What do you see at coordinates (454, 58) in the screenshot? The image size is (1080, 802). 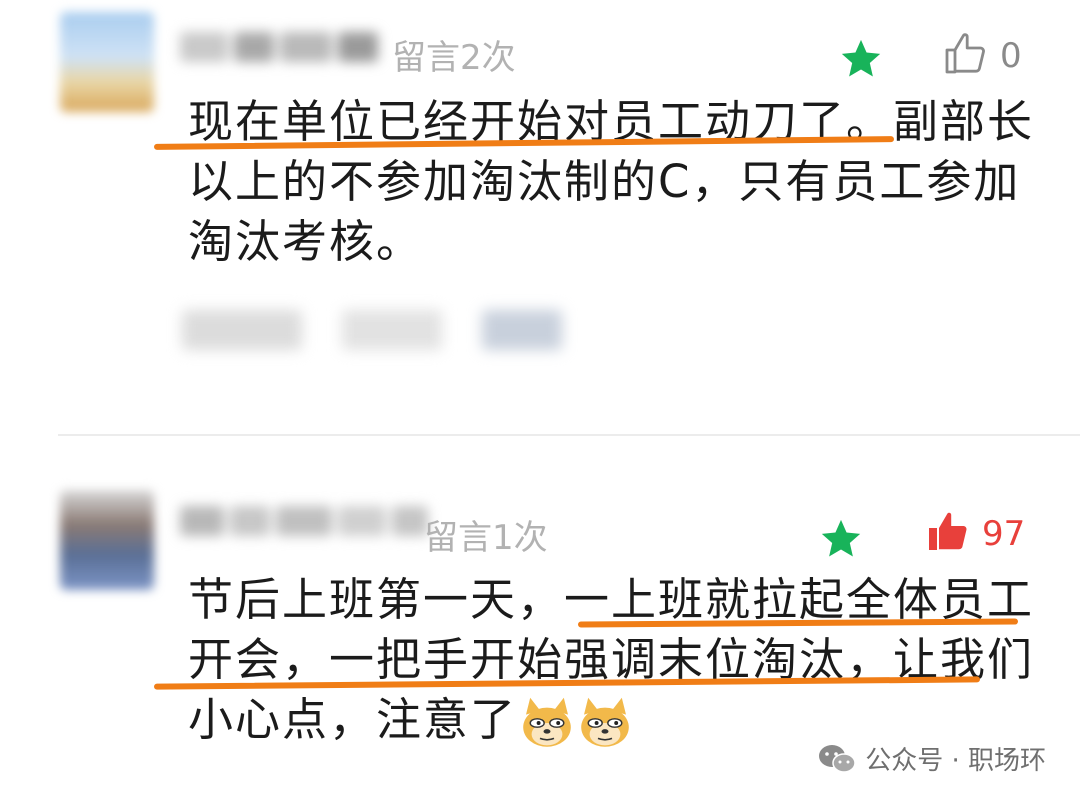 I see `comment-count-label: 留言2次` at bounding box center [454, 58].